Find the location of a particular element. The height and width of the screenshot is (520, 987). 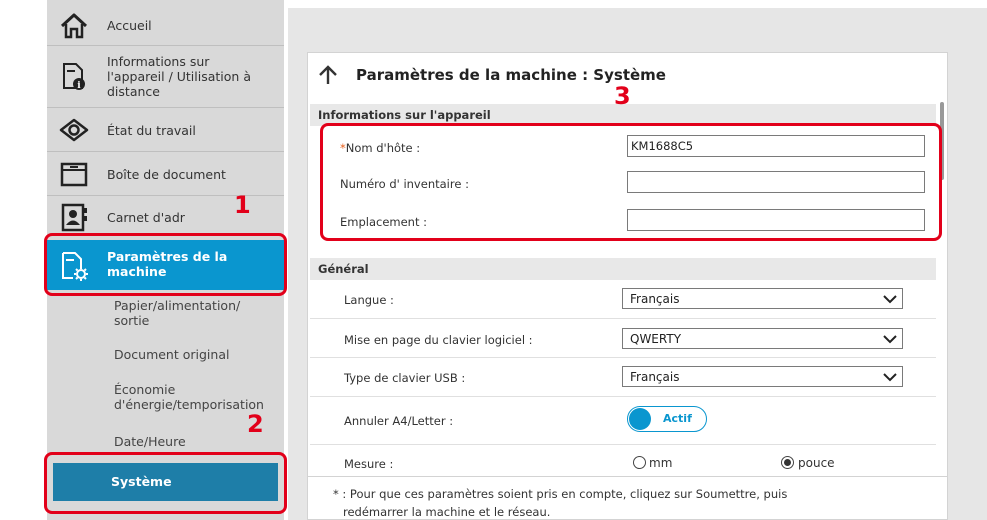

usb-keyboard-label: Type de clavier USB : is located at coordinates (405, 378).